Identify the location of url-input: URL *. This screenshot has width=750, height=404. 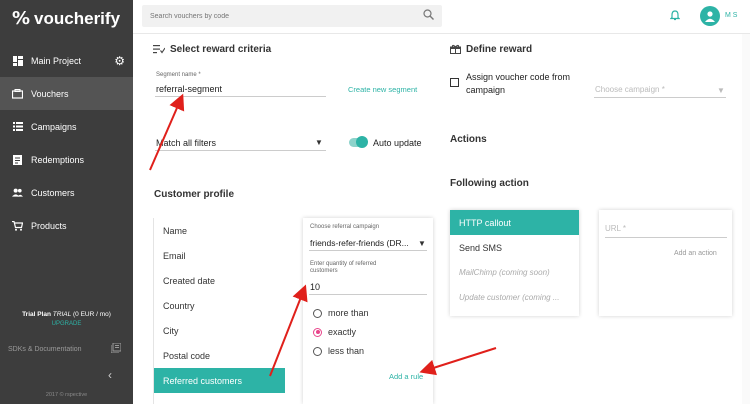
(615, 228).